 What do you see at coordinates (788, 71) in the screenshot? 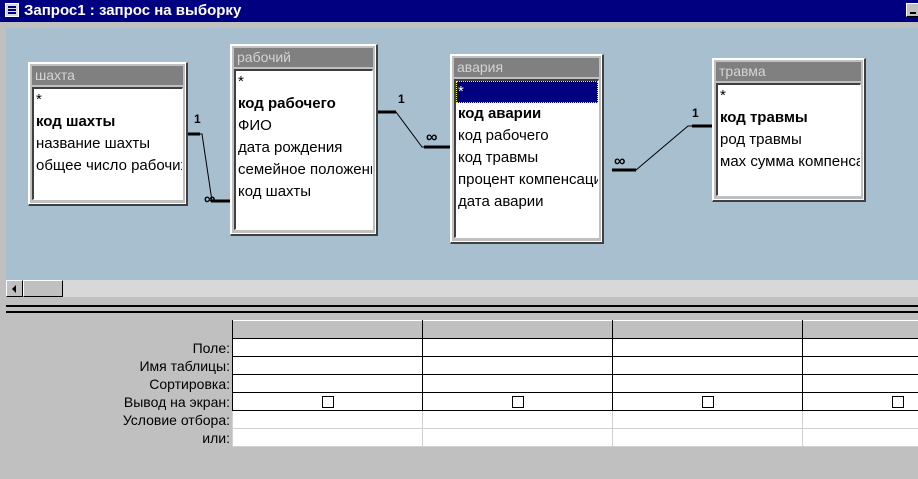
I see `table-title: травма` at bounding box center [788, 71].